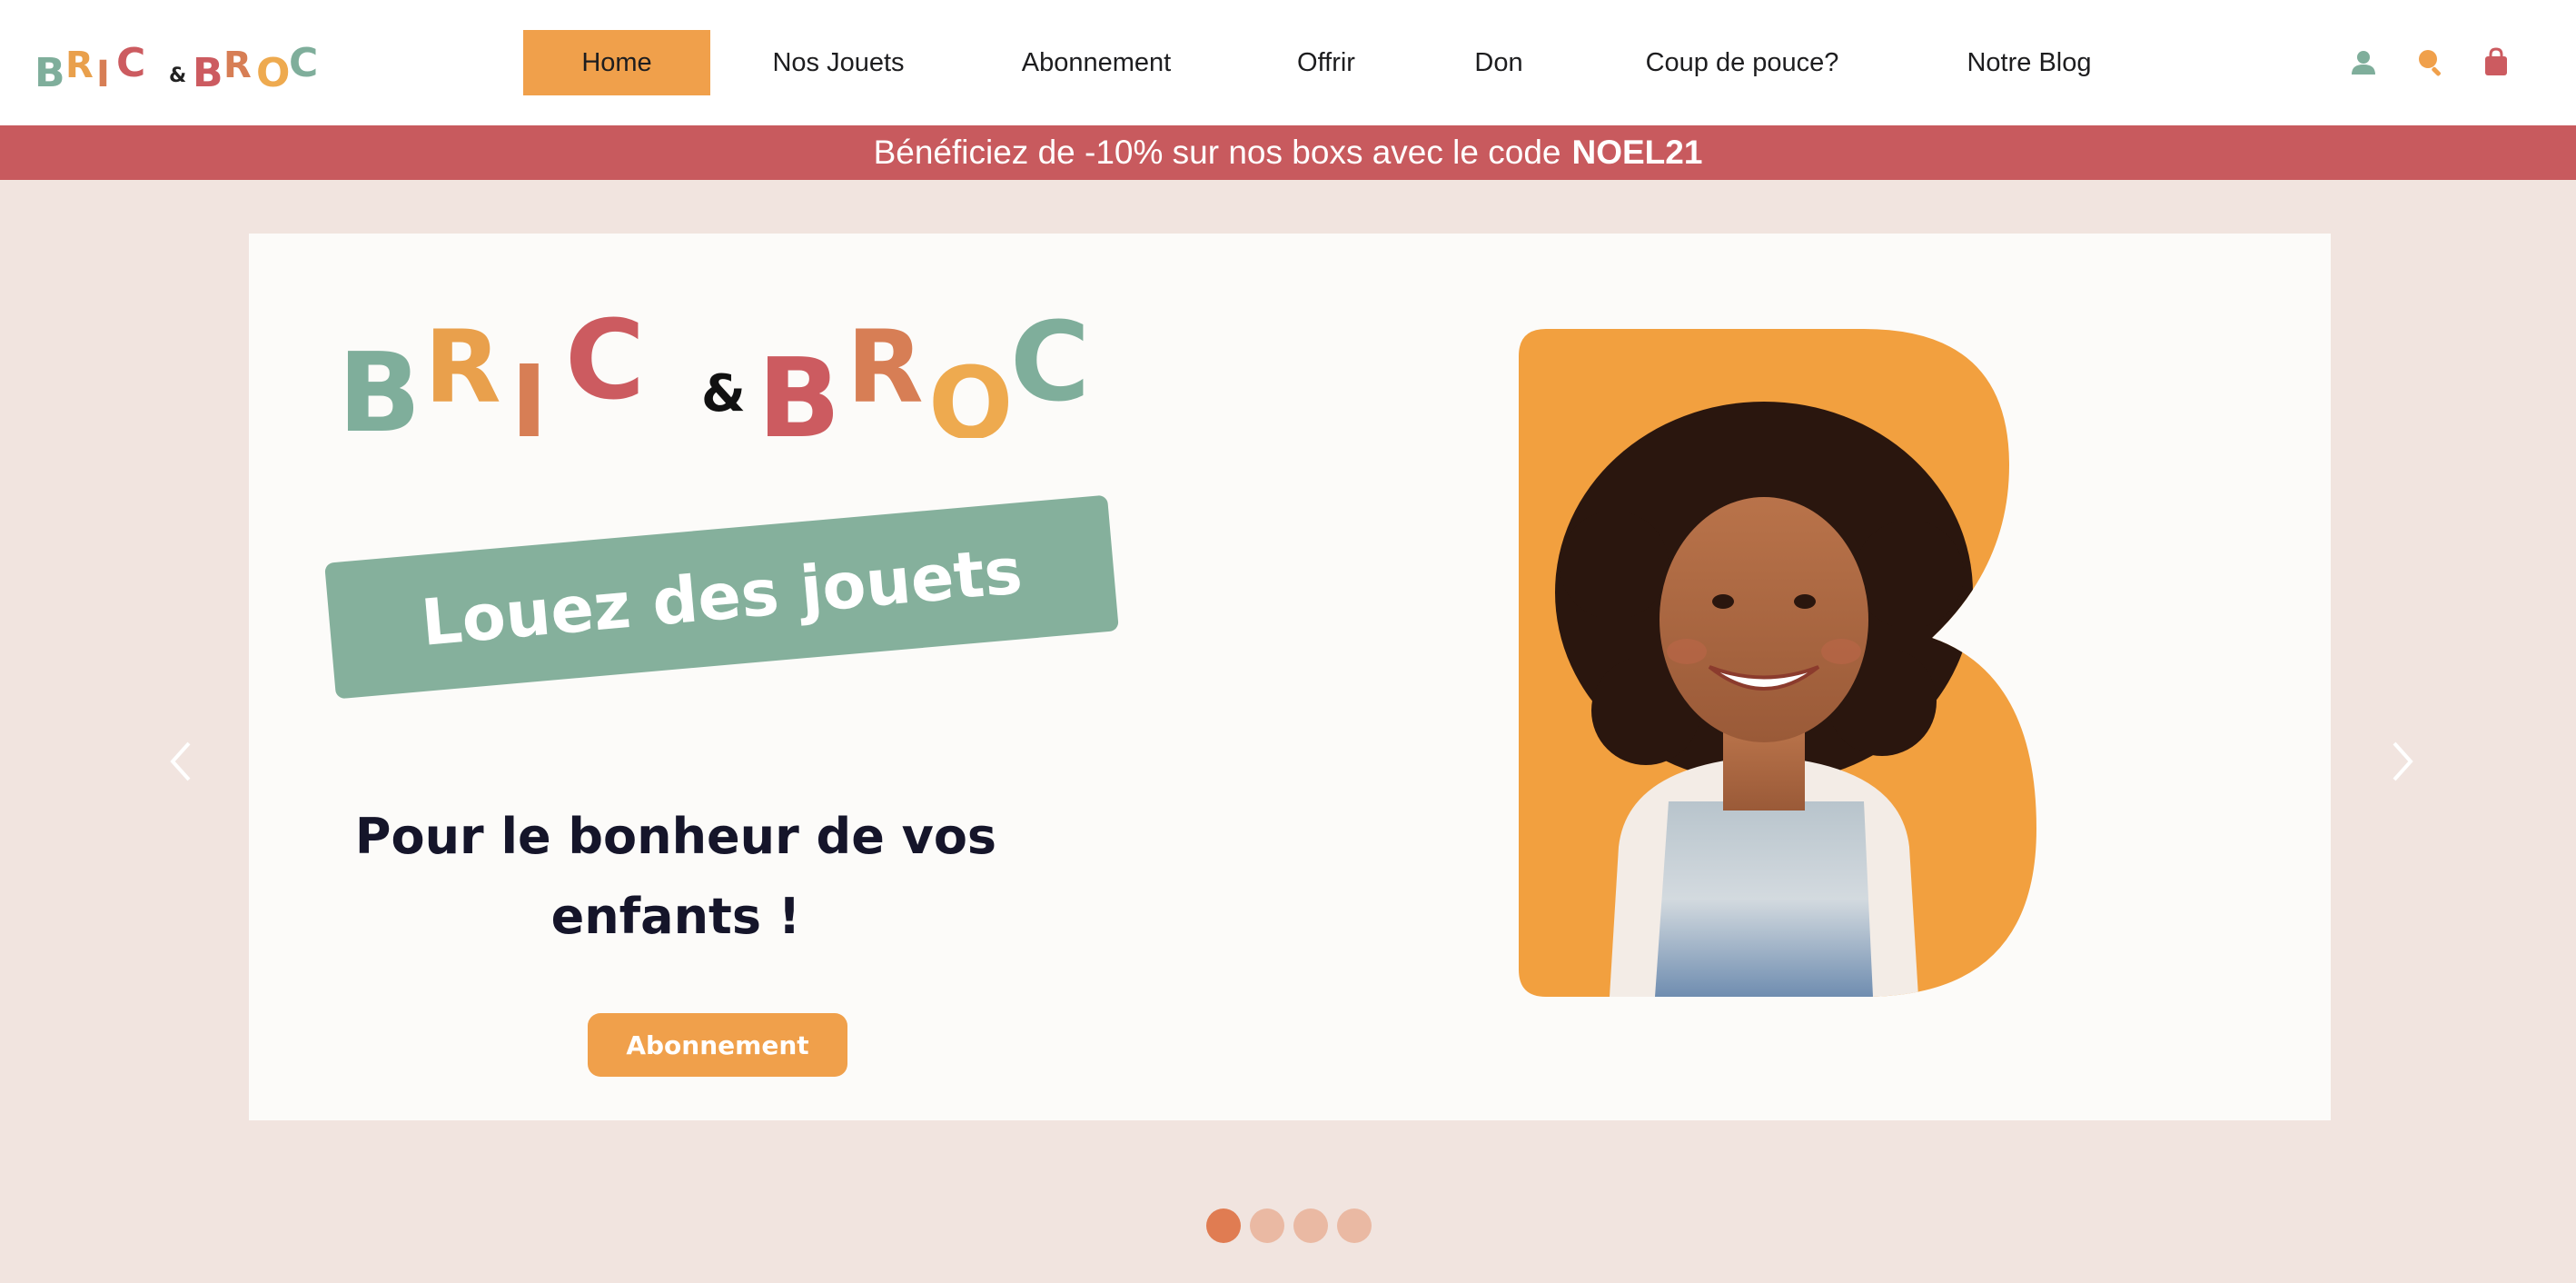  What do you see at coordinates (529, 390) in the screenshot?
I see `hero-logo-letter-i: I` at bounding box center [529, 390].